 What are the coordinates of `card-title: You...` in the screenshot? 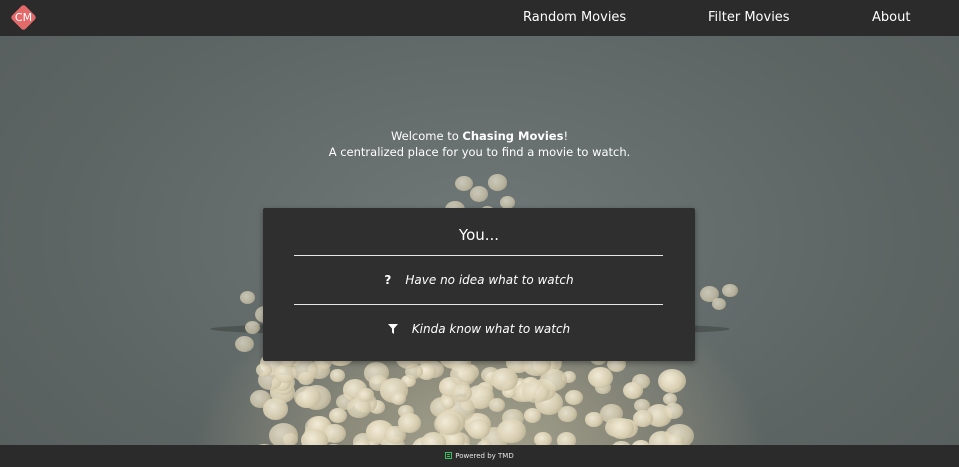 It's located at (479, 235).